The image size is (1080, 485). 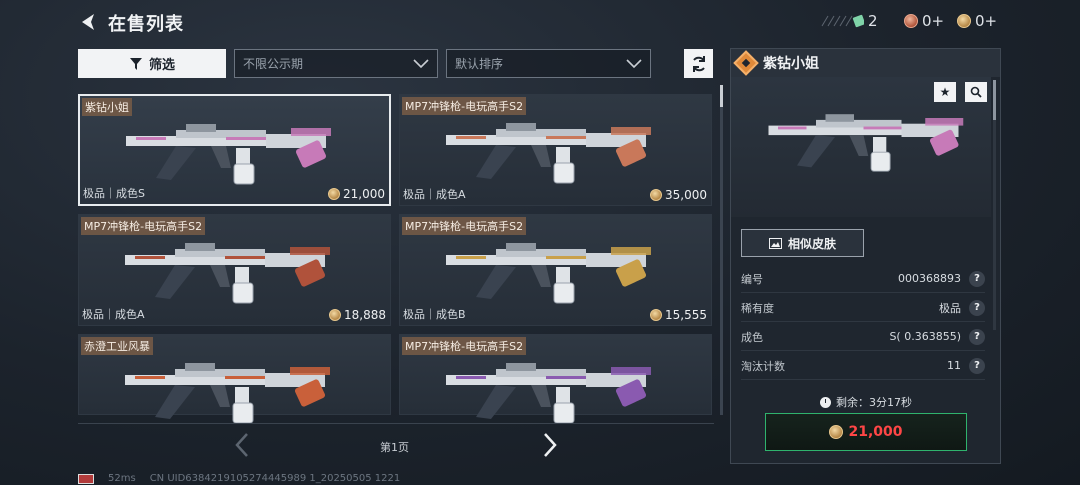 What do you see at coordinates (994, 100) in the screenshot?
I see `detail-scroll-thumb` at bounding box center [994, 100].